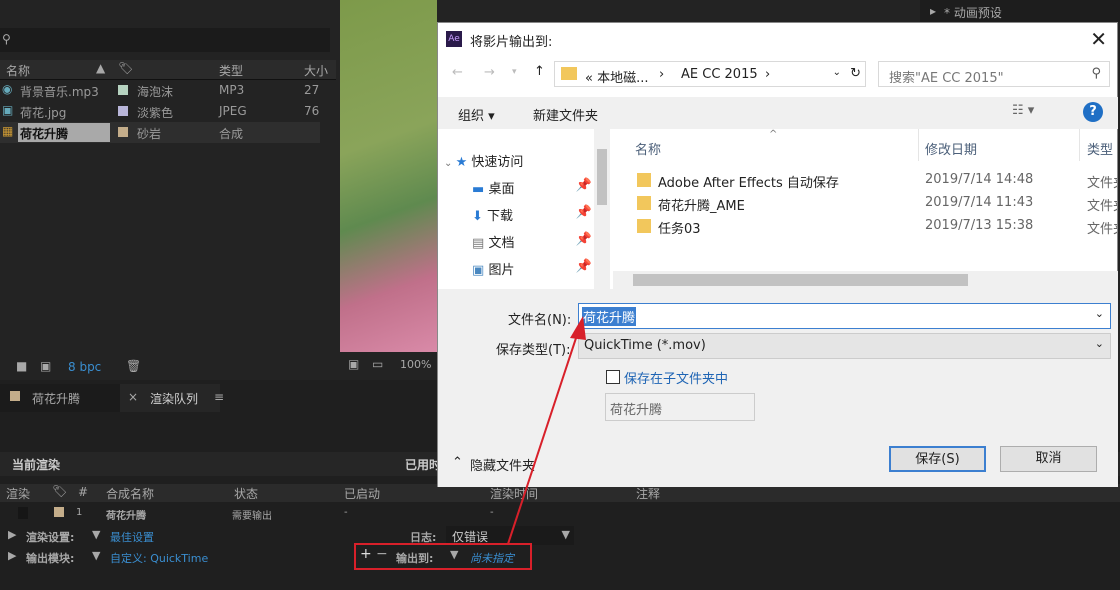 This screenshot has width=1120, height=590. I want to click on file-date: 2019/7/14 14:48, so click(979, 179).